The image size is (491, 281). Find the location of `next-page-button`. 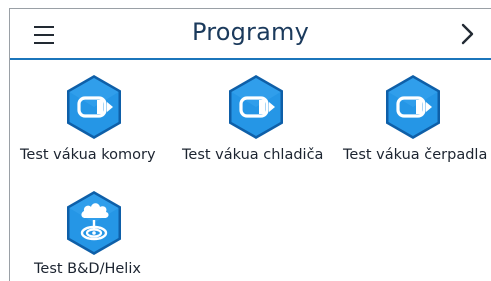

next-page-button is located at coordinates (468, 34).